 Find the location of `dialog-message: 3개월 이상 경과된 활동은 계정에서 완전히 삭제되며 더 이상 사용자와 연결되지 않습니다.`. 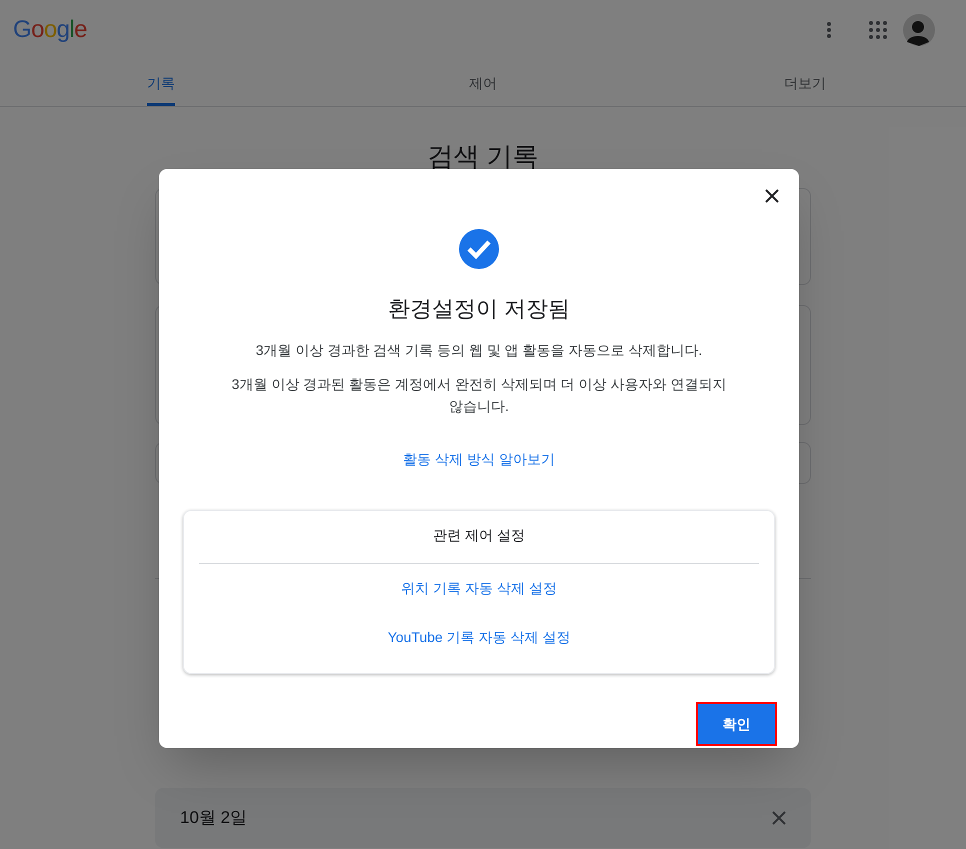

dialog-message: 3개월 이상 경과된 활동은 계정에서 완전히 삭제되며 더 이상 사용자와 연결되지 않습니다. is located at coordinates (479, 395).